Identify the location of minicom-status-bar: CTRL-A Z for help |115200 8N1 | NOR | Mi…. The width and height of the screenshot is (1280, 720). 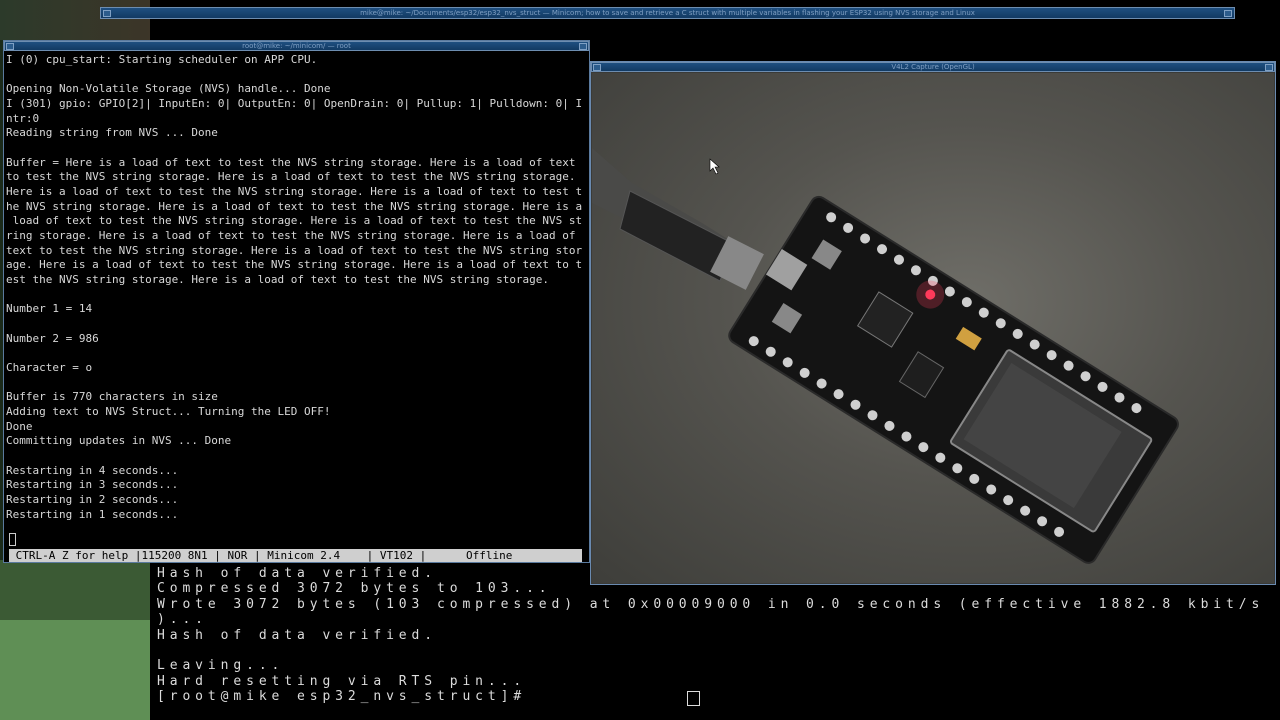
(295, 555).